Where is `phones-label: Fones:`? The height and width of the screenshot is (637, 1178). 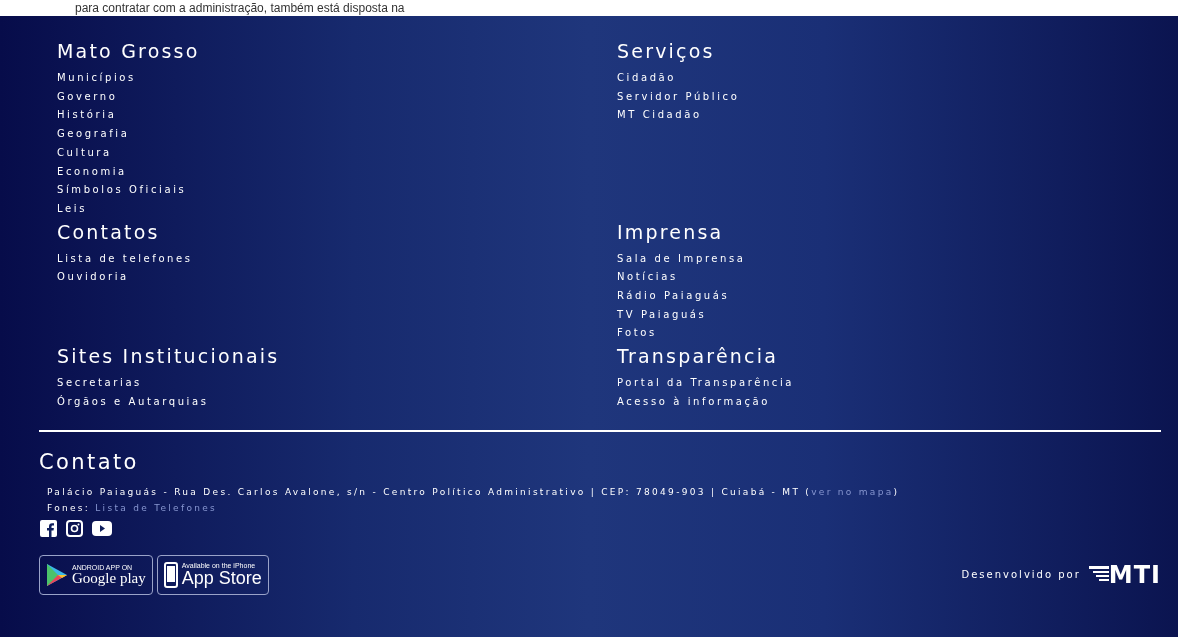
phones-label: Fones: is located at coordinates (69, 507).